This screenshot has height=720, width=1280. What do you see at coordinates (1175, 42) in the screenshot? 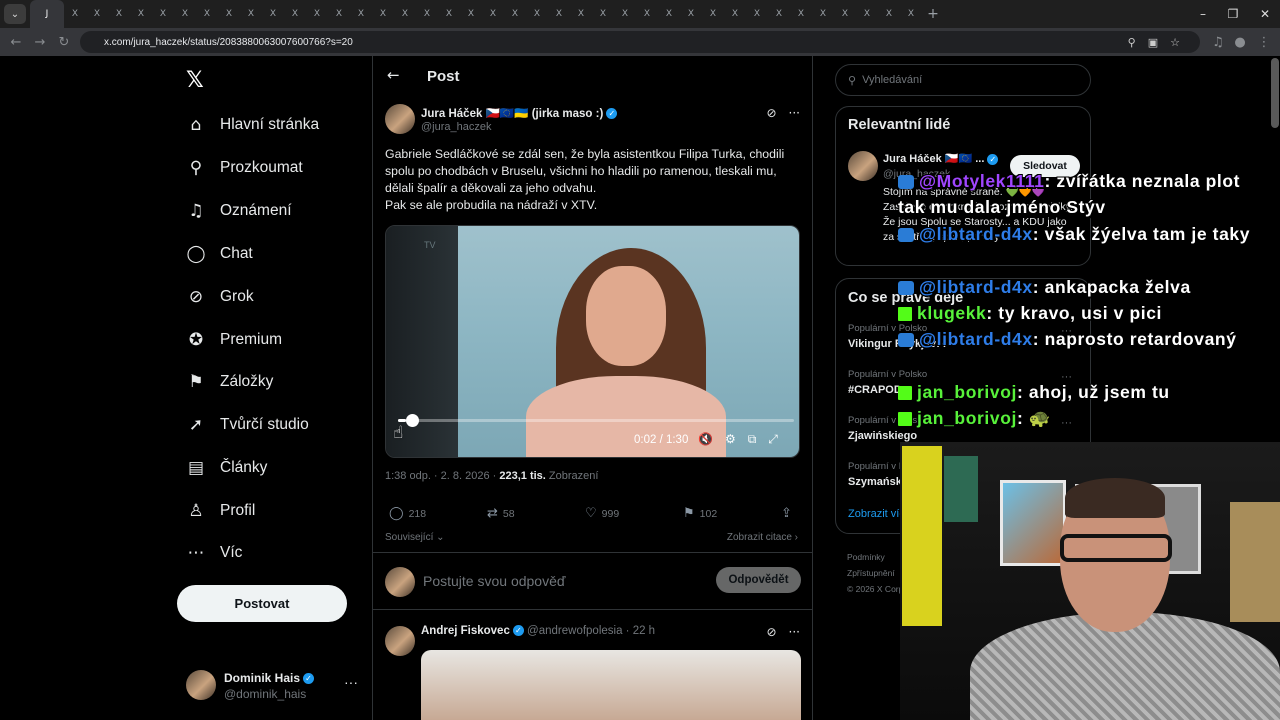
I see `star-icon: ☆` at bounding box center [1175, 42].